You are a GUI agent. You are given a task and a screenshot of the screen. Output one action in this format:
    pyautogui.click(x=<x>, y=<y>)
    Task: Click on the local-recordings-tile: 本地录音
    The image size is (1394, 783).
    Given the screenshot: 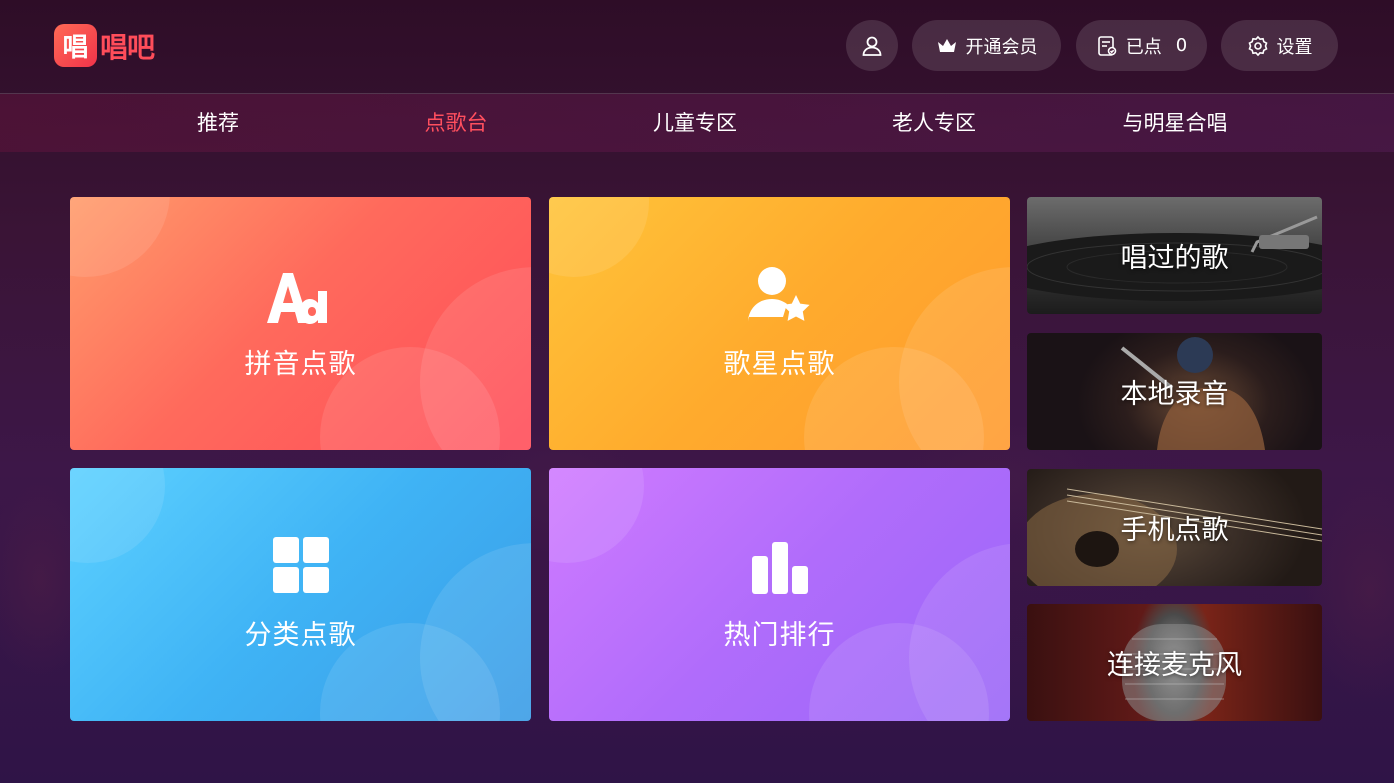 What is the action you would take?
    pyautogui.click(x=1174, y=391)
    